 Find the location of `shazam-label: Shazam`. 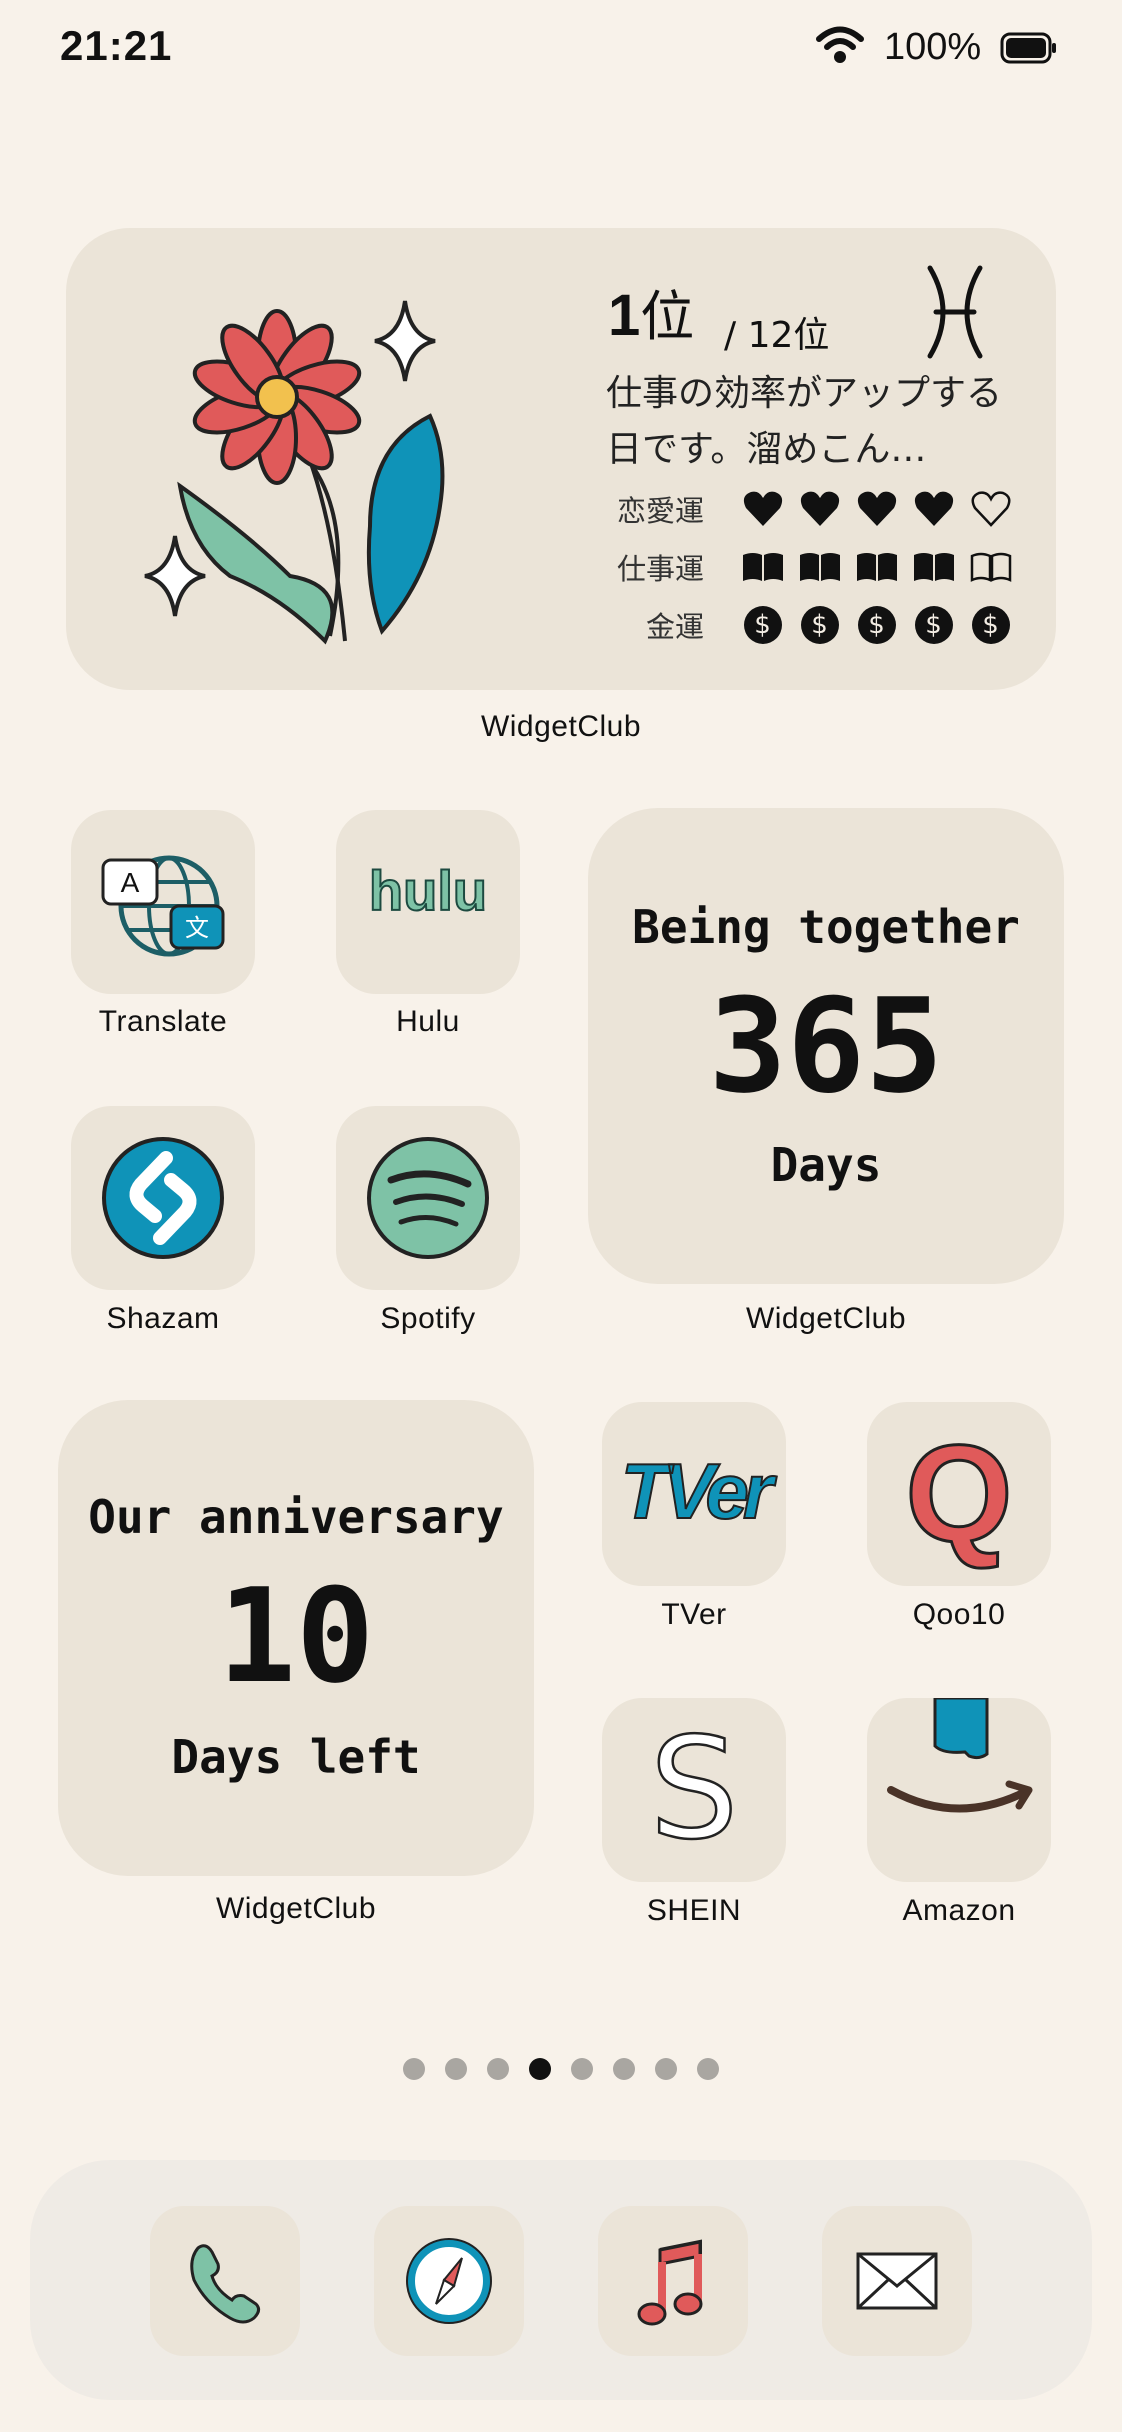

shazam-label: Shazam is located at coordinates (163, 1318).